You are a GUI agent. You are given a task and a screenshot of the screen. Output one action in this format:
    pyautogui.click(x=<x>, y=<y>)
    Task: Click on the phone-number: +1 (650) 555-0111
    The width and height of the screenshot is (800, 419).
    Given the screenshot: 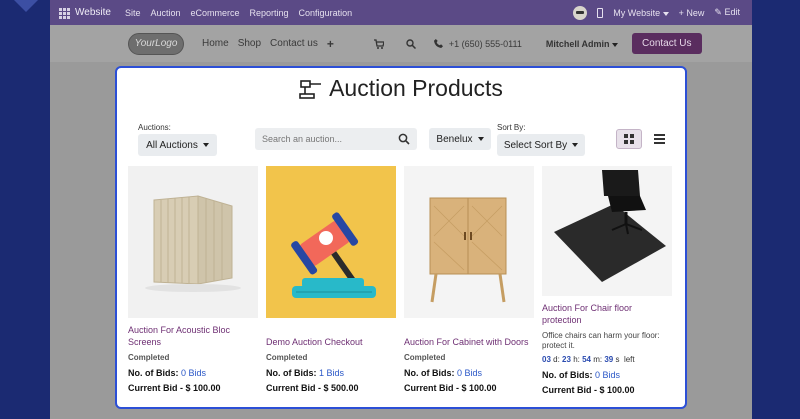 What is the action you would take?
    pyautogui.click(x=485, y=43)
    